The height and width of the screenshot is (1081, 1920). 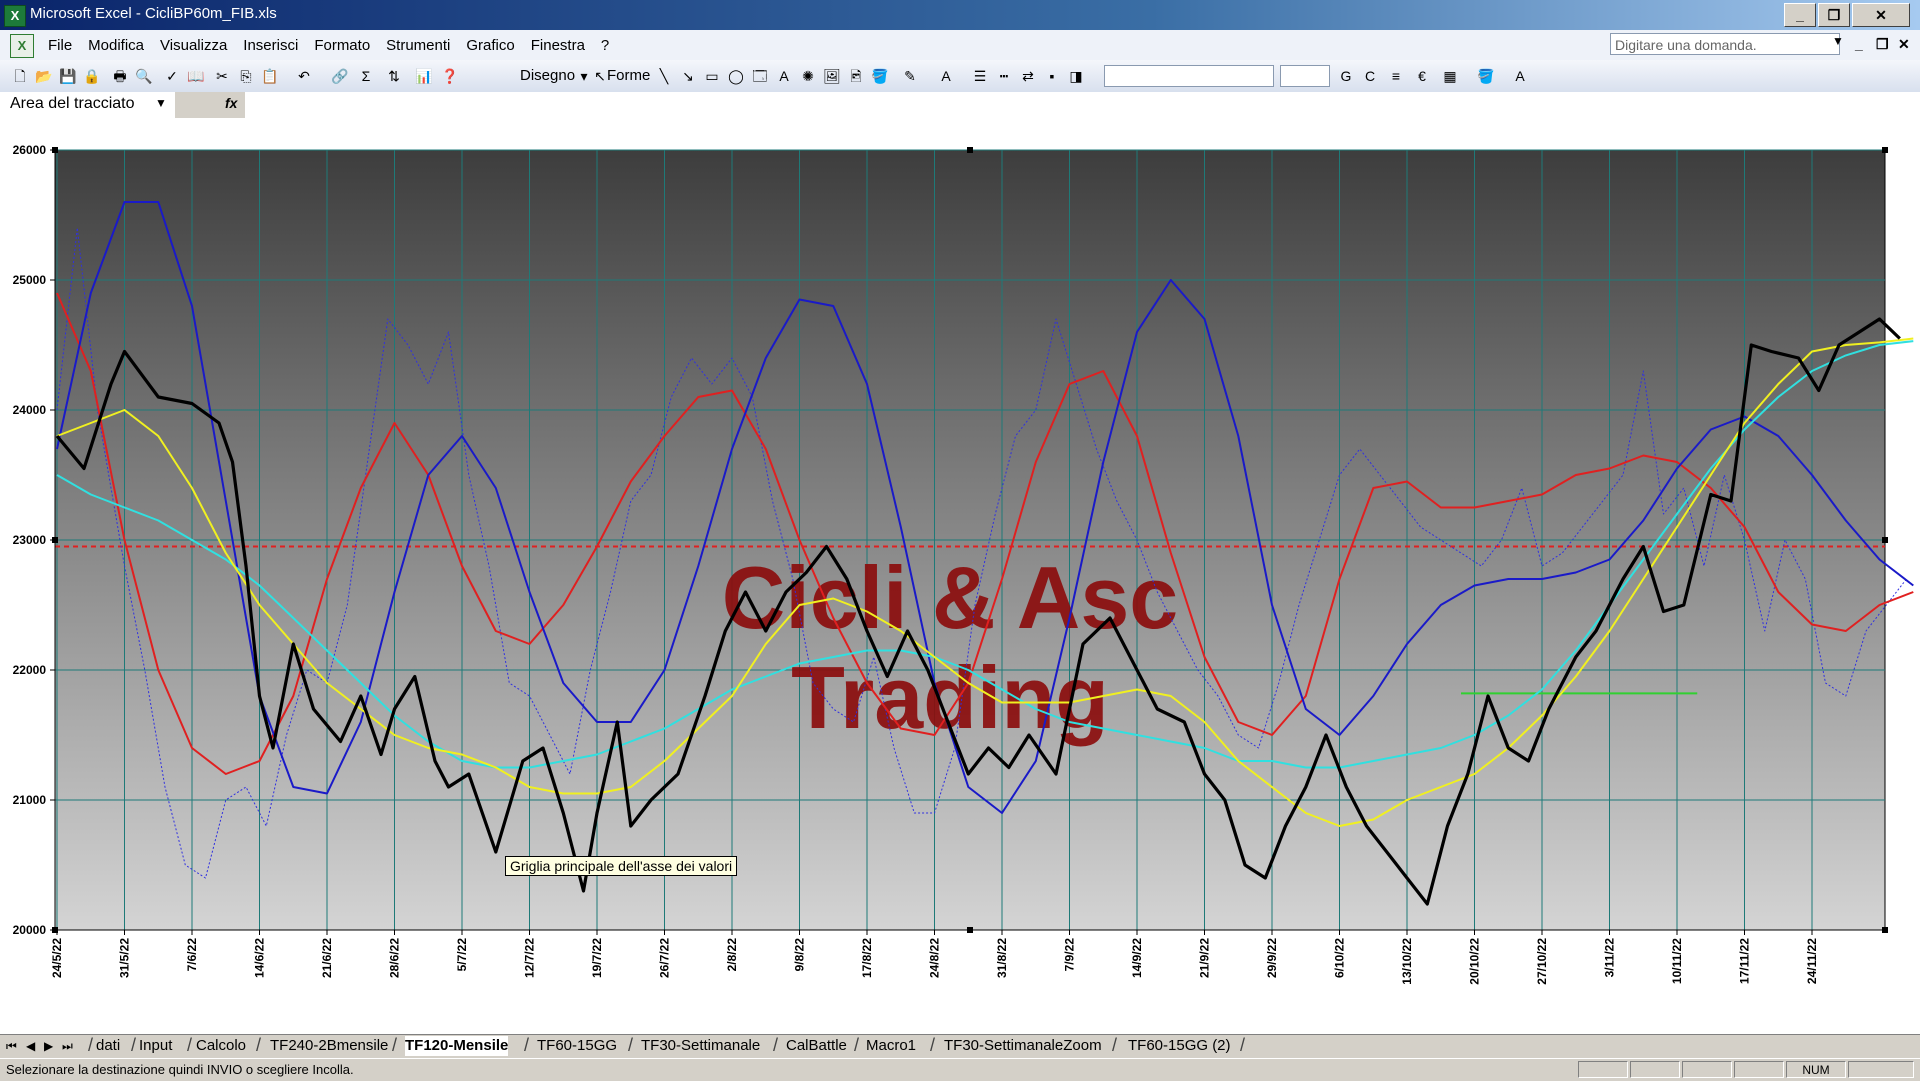 What do you see at coordinates (1904, 44) in the screenshot?
I see `doc-close-button: ✕` at bounding box center [1904, 44].